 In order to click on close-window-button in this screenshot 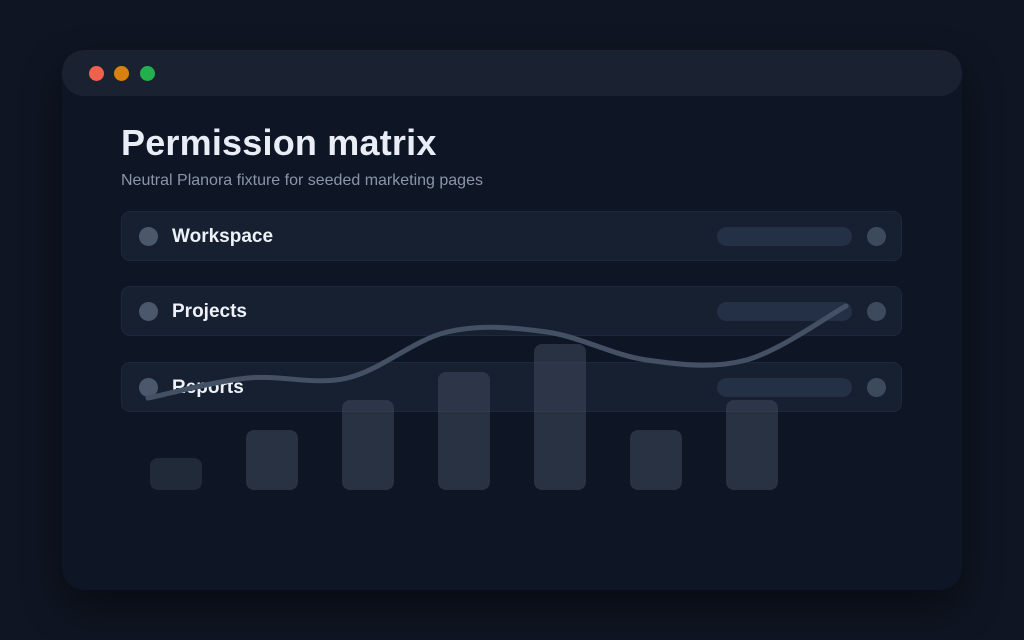, I will do `click(96, 73)`.